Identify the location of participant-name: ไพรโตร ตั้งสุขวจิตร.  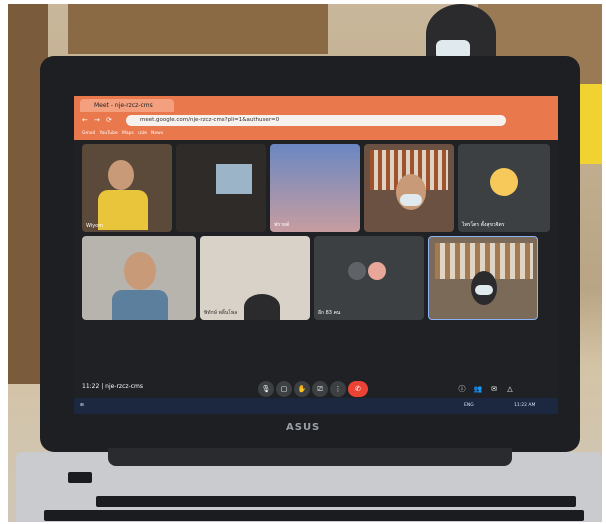
(483, 225).